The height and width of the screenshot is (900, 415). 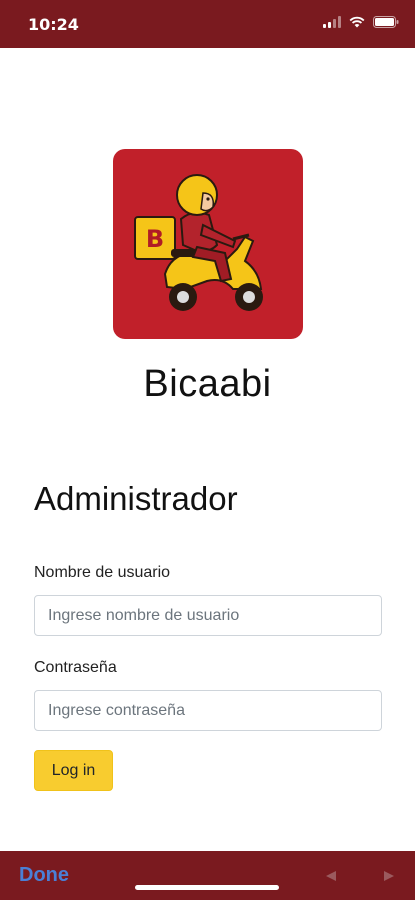 I want to click on status-bar: 10:24, so click(x=207, y=24).